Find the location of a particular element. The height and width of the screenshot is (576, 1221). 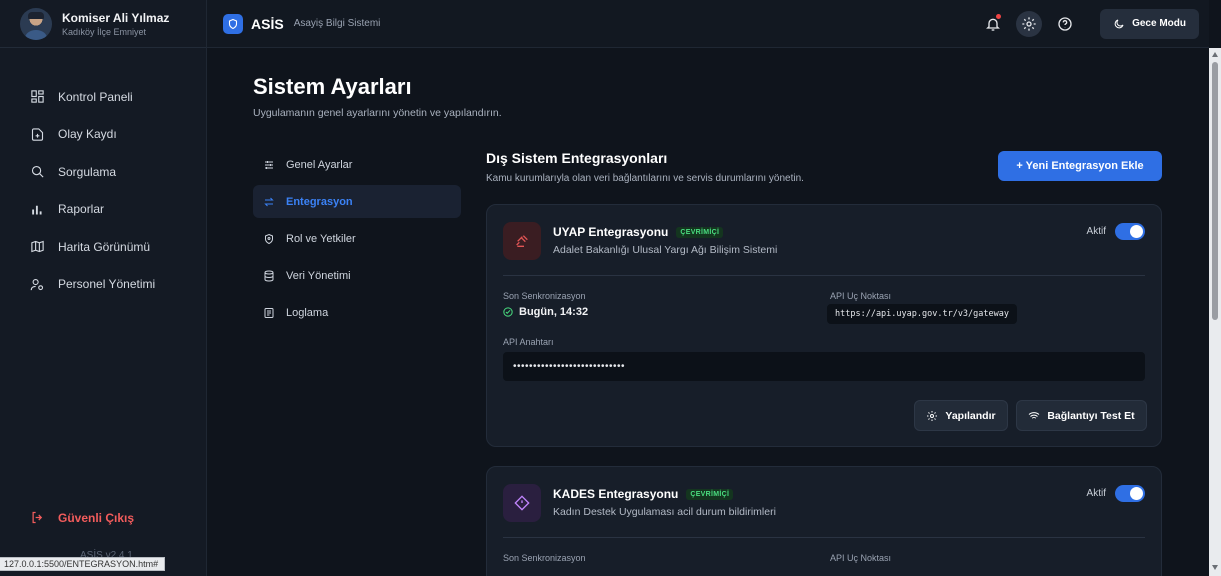

integration-name: UYAP Entegrasyonu is located at coordinates (611, 232).